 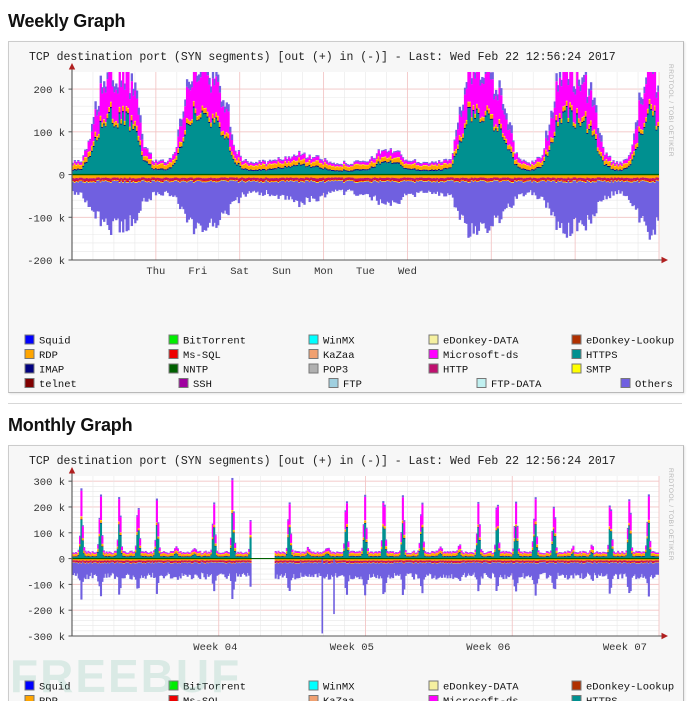 What do you see at coordinates (622, 341) in the screenshot?
I see `legend-item: eDonkey-Lookup` at bounding box center [622, 341].